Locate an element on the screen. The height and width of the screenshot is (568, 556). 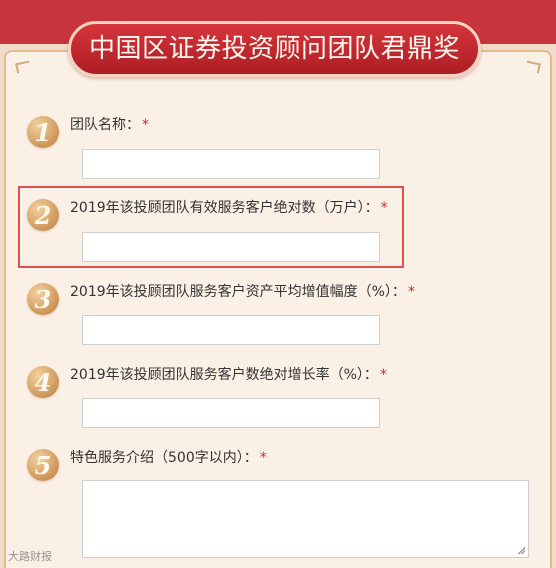
field-1-required-mark: * is located at coordinates (145, 125).